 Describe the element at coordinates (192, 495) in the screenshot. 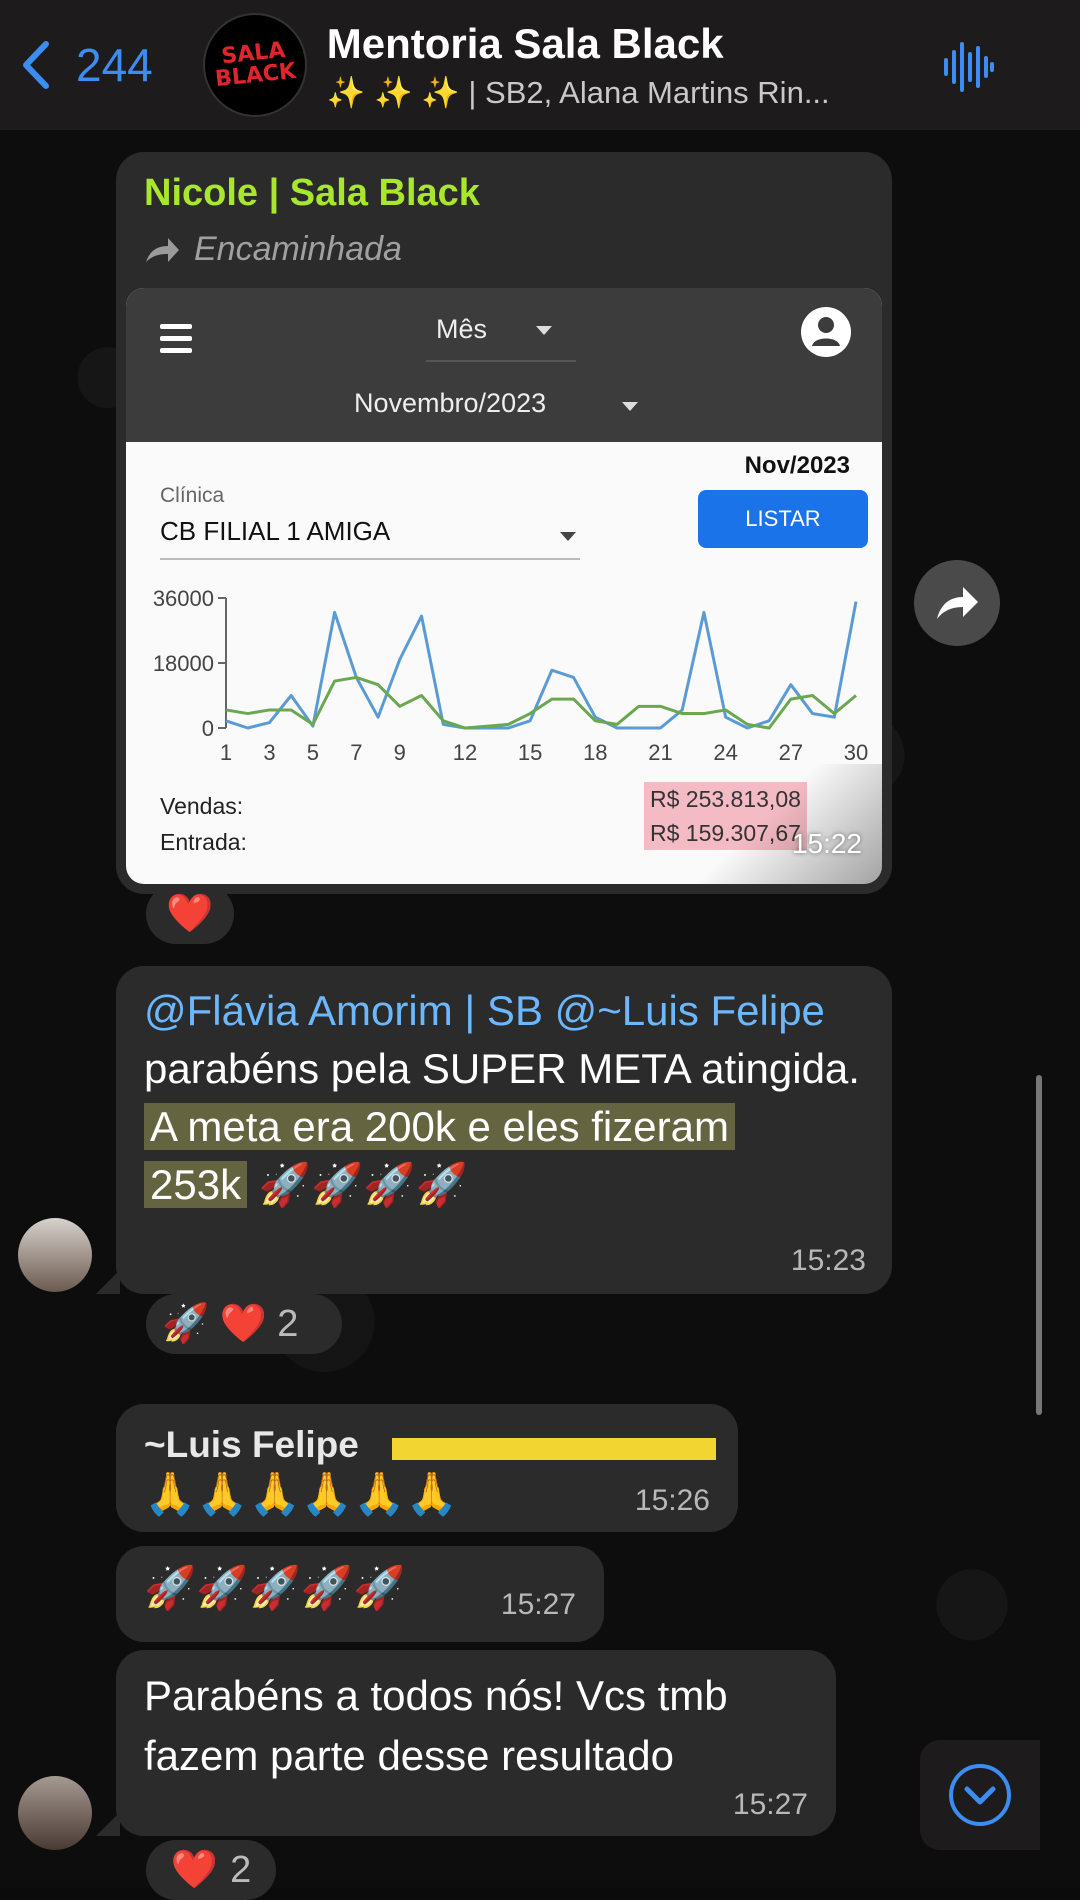

I see `clinic-label: Clínica` at that location.